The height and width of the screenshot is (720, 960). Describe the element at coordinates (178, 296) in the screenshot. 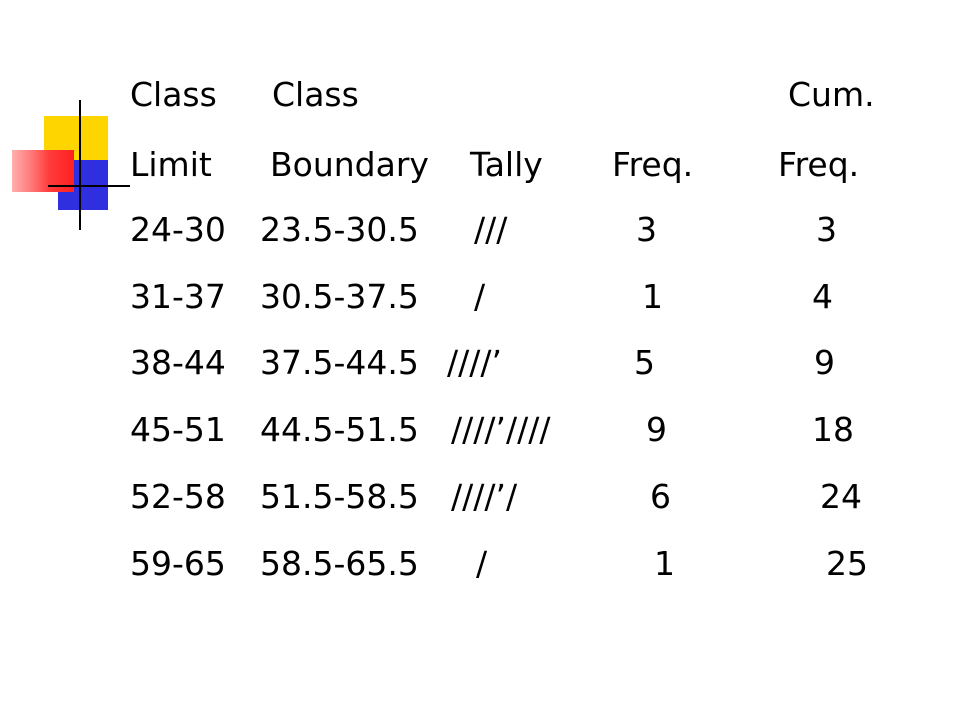

I see `row-2-limit: 31-37` at that location.